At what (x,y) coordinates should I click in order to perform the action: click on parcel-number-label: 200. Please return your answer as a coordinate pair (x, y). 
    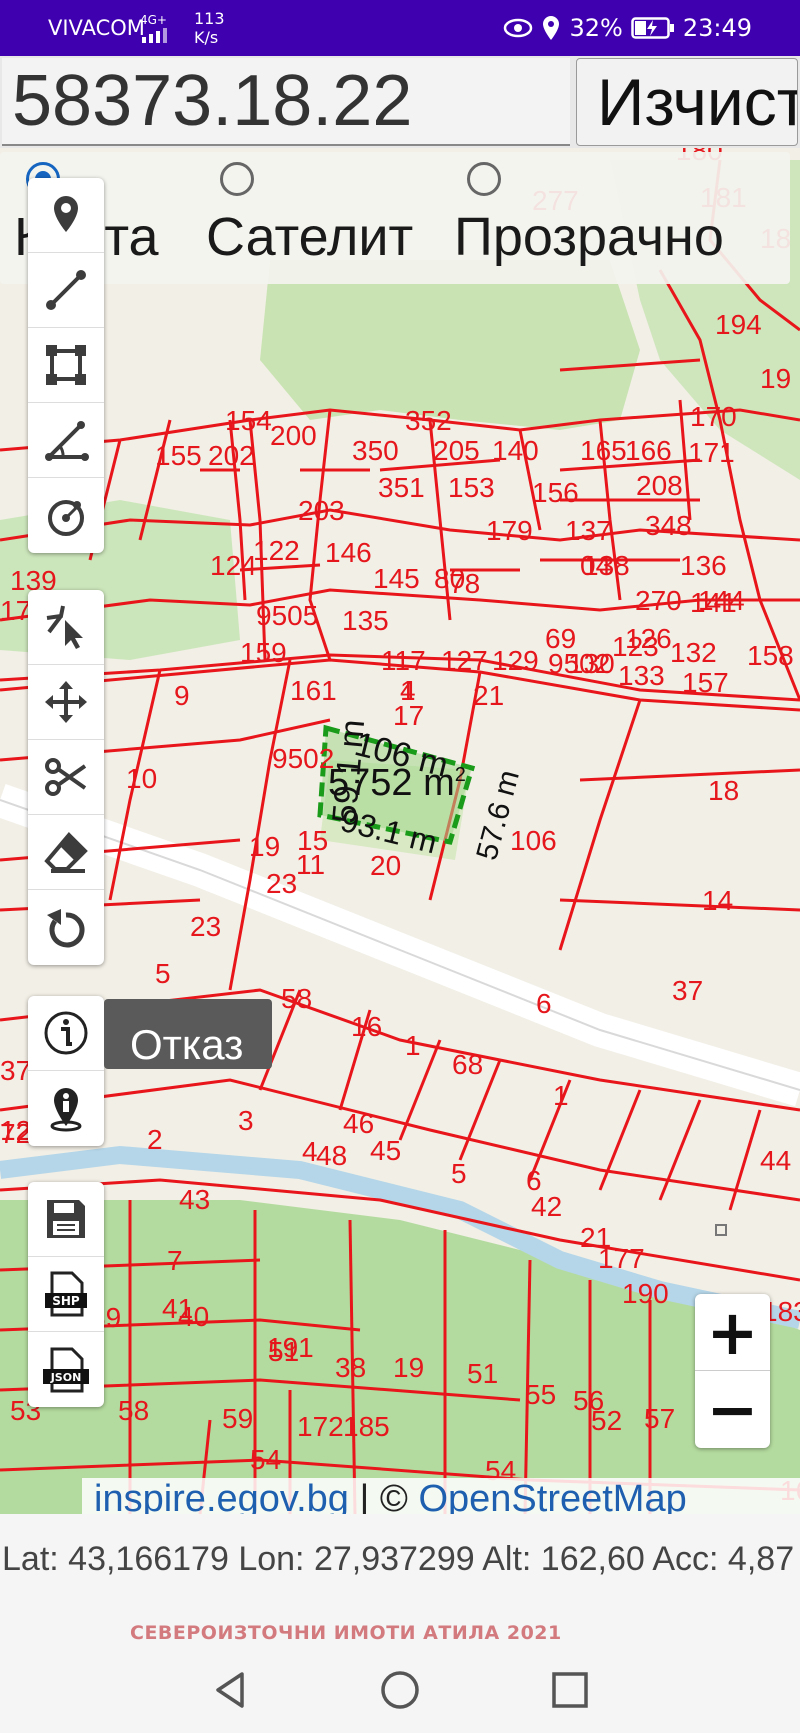
    Looking at the image, I should click on (293, 435).